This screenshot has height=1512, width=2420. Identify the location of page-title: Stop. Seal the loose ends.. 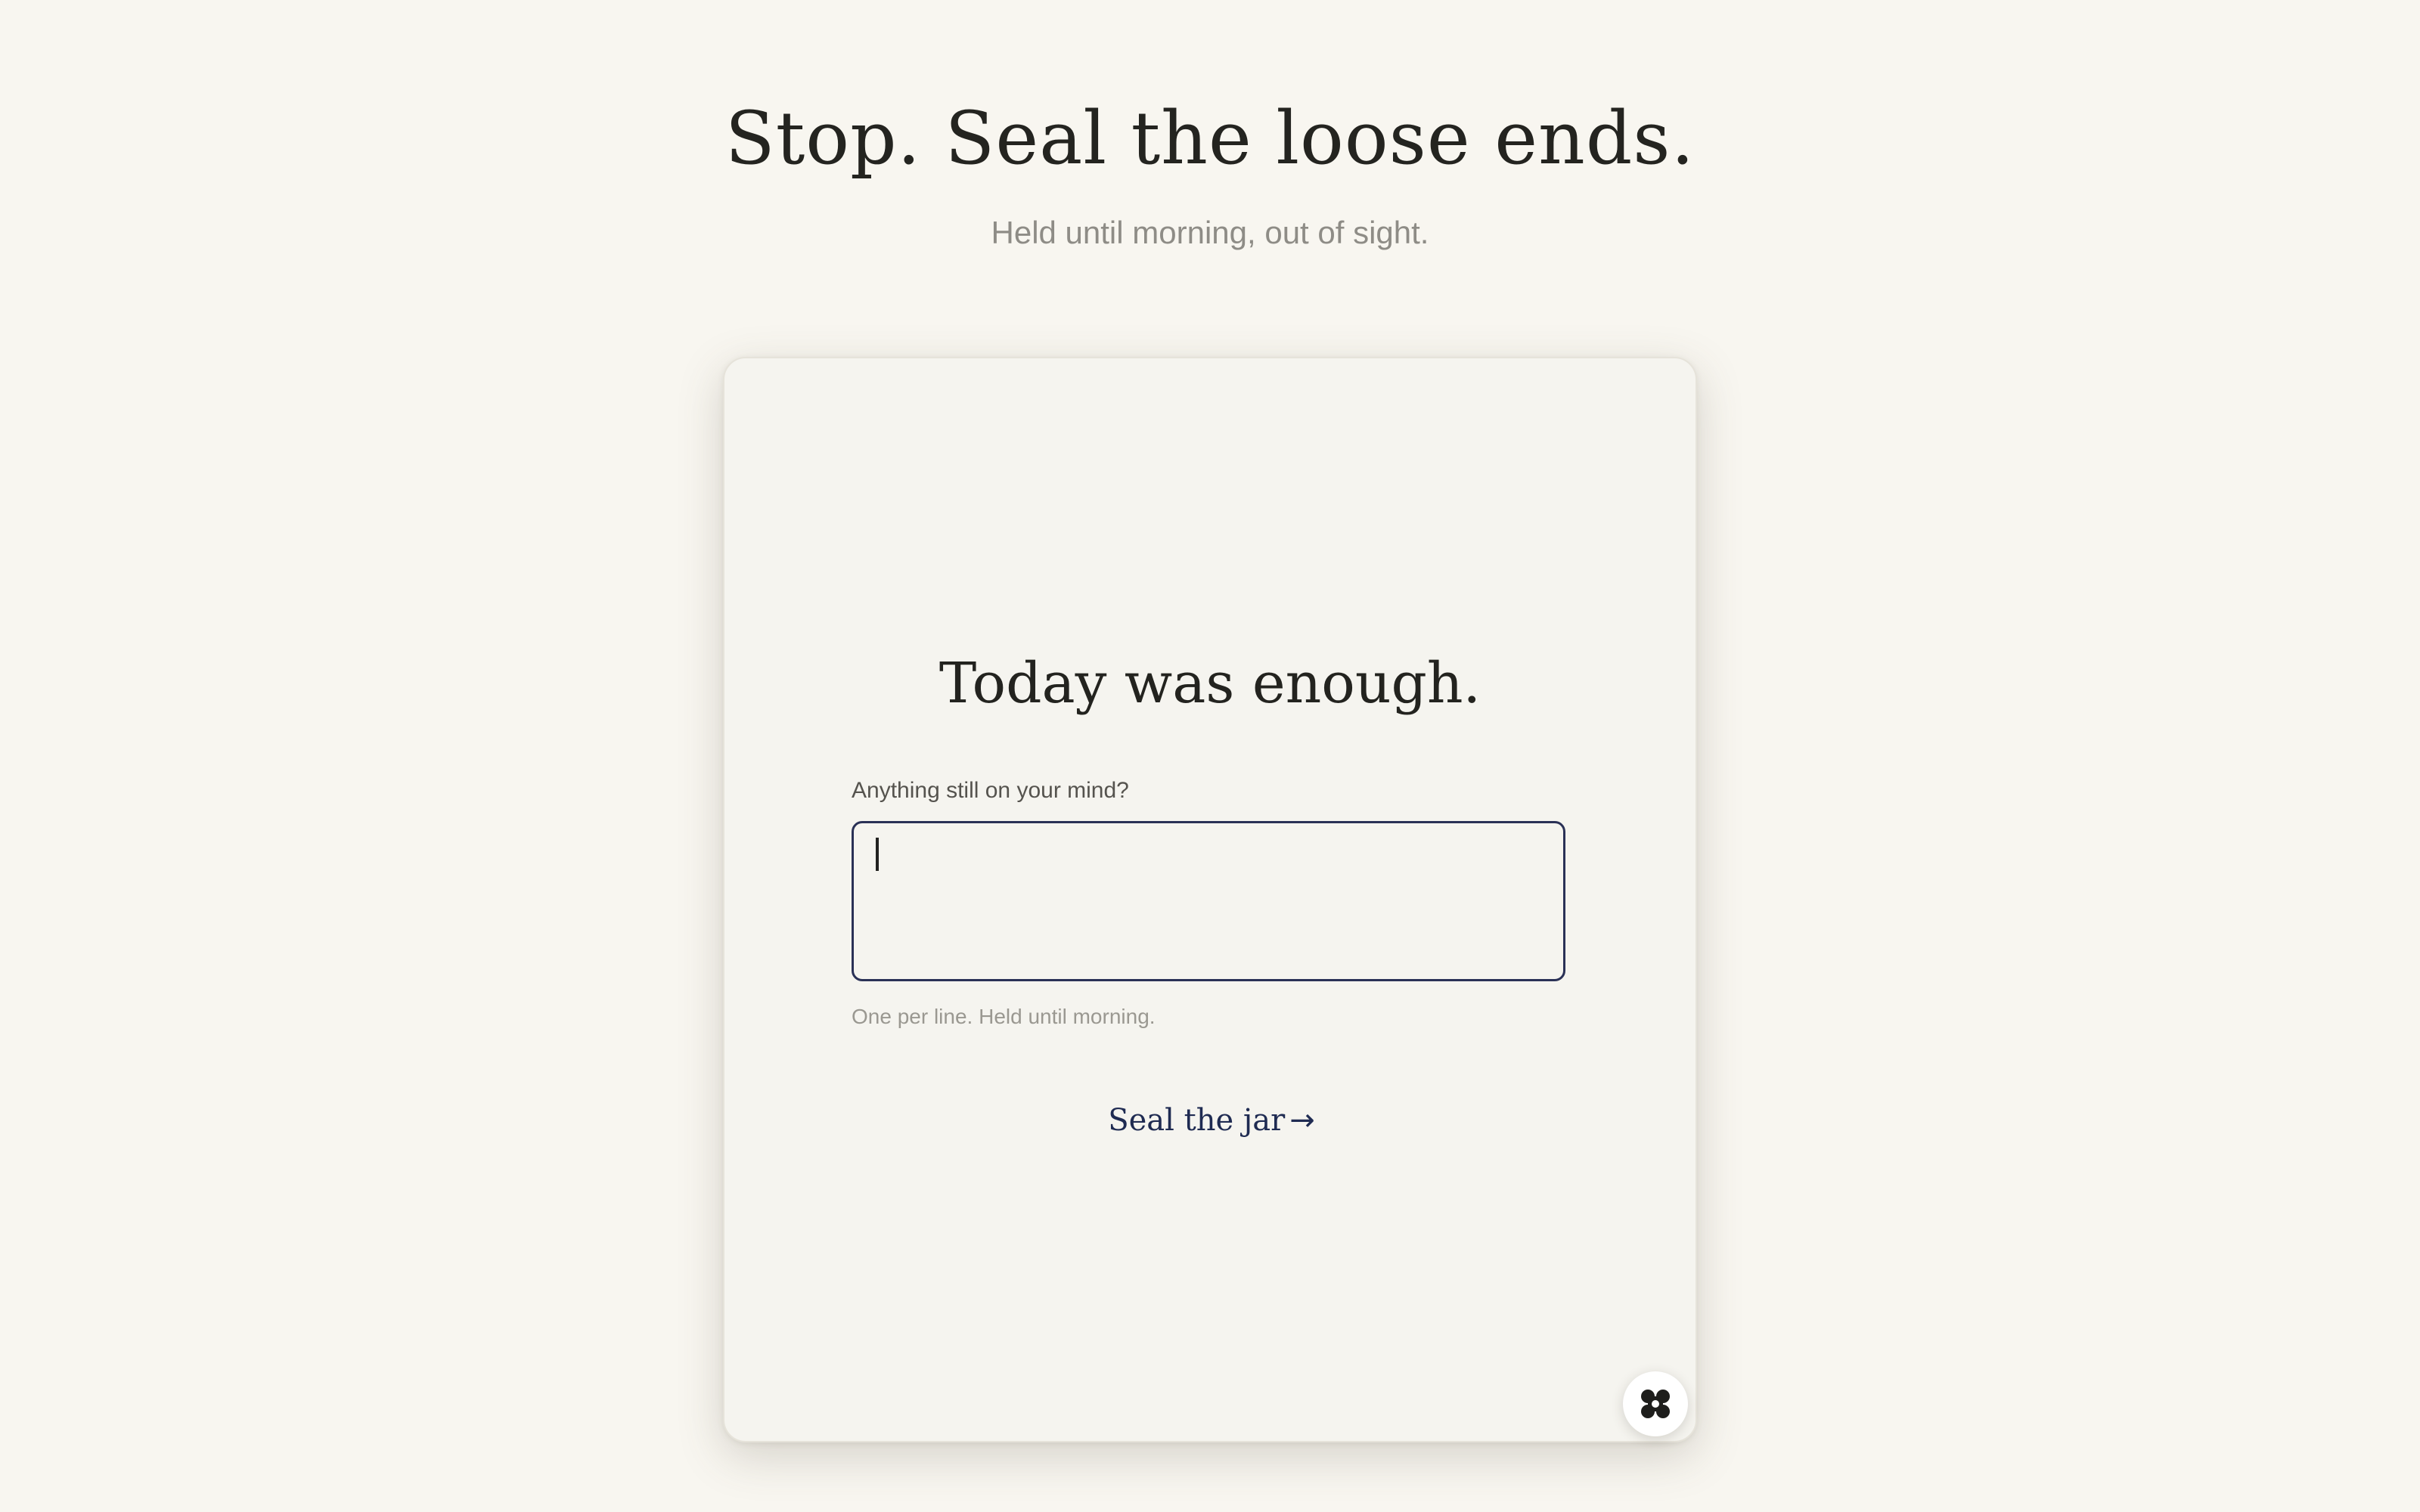
(1210, 138).